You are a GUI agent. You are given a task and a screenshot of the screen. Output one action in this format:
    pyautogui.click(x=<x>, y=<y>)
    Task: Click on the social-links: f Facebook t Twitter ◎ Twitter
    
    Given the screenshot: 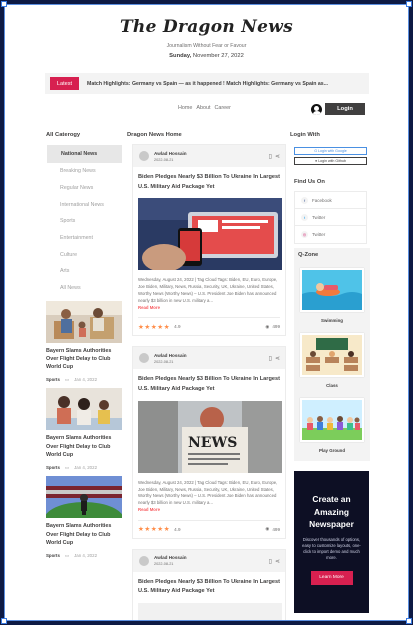 What is the action you would take?
    pyautogui.click(x=330, y=217)
    